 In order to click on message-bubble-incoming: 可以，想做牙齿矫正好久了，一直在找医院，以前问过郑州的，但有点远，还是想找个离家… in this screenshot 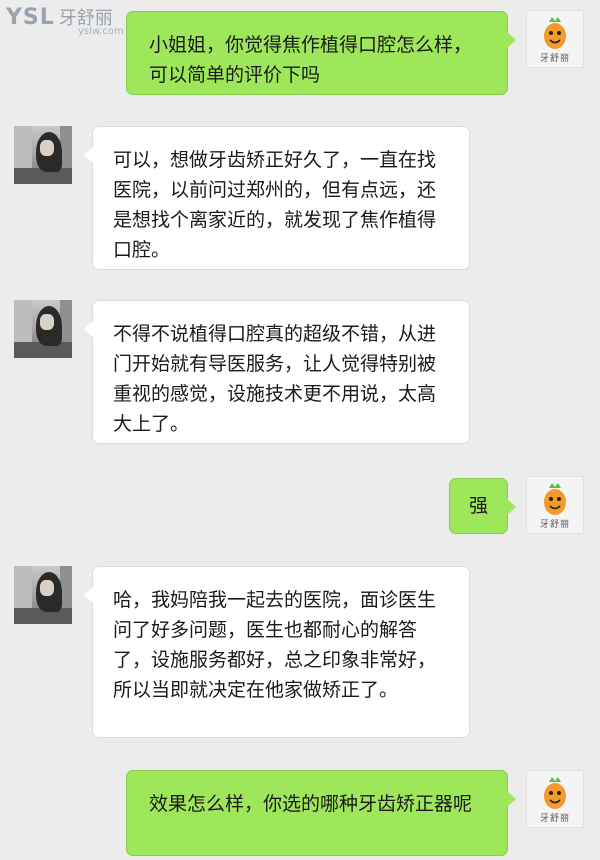, I will do `click(277, 198)`.